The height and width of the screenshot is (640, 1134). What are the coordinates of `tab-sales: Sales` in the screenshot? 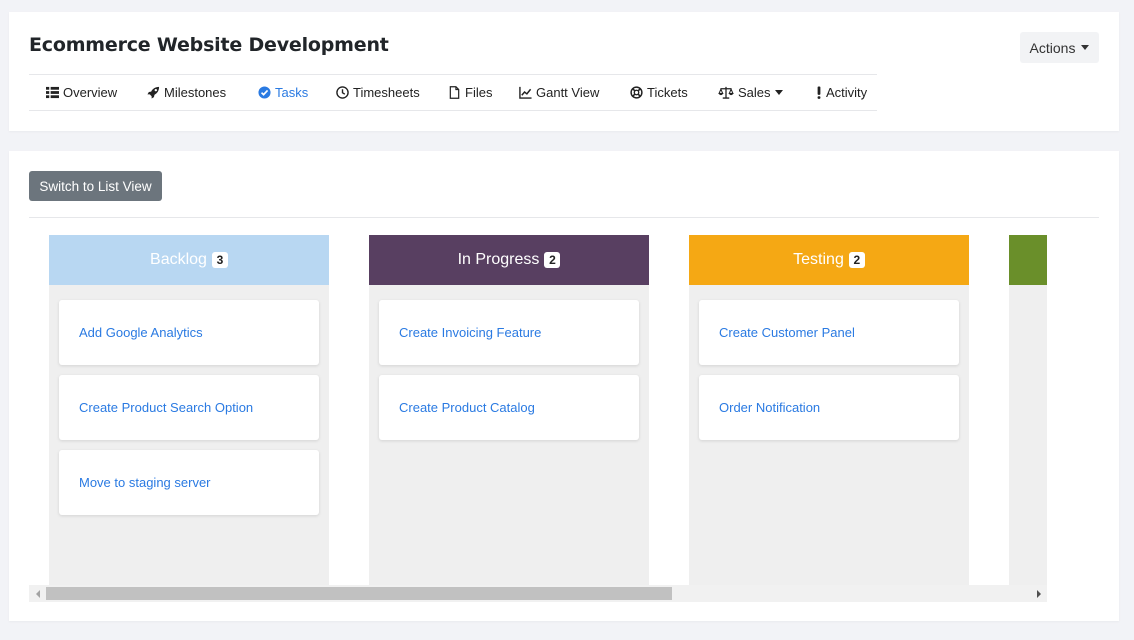 It's located at (750, 92).